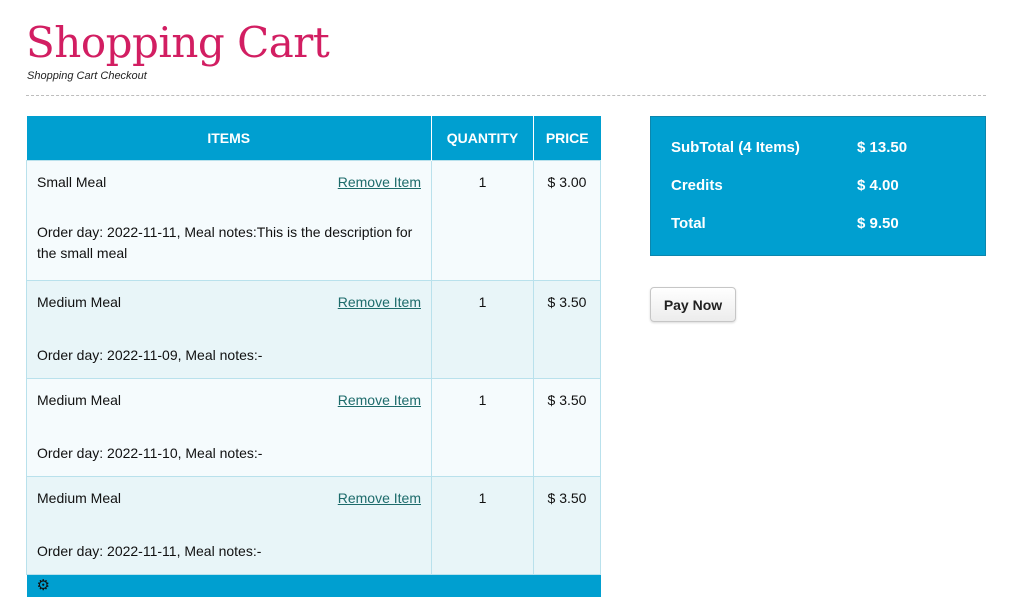 This screenshot has height=607, width=1010. I want to click on cart-header-row: ITEMS QUANTITY PRICE, so click(313, 138).